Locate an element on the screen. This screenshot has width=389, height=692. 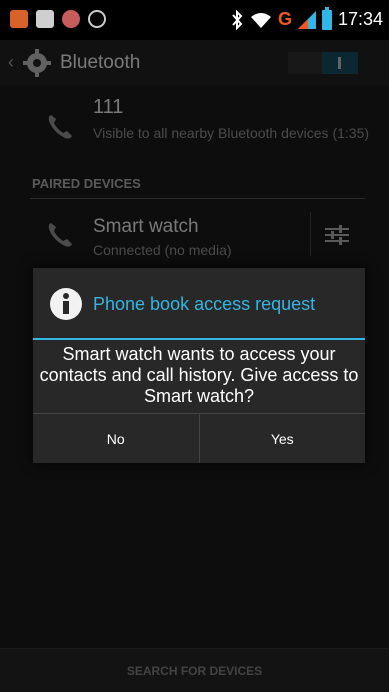
search-for-devices-button: SEARCH FOR DEVICES is located at coordinates (194, 670).